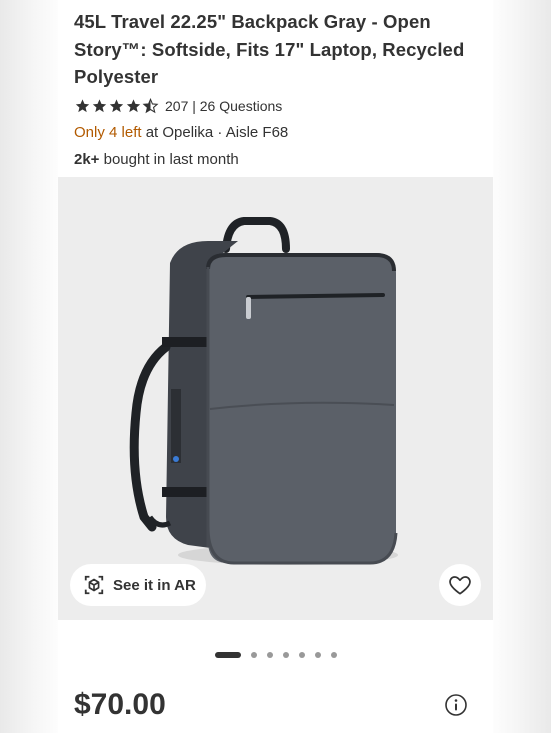 This screenshot has width=551, height=733. Describe the element at coordinates (227, 655) in the screenshot. I see `carousel-dot-active` at that location.